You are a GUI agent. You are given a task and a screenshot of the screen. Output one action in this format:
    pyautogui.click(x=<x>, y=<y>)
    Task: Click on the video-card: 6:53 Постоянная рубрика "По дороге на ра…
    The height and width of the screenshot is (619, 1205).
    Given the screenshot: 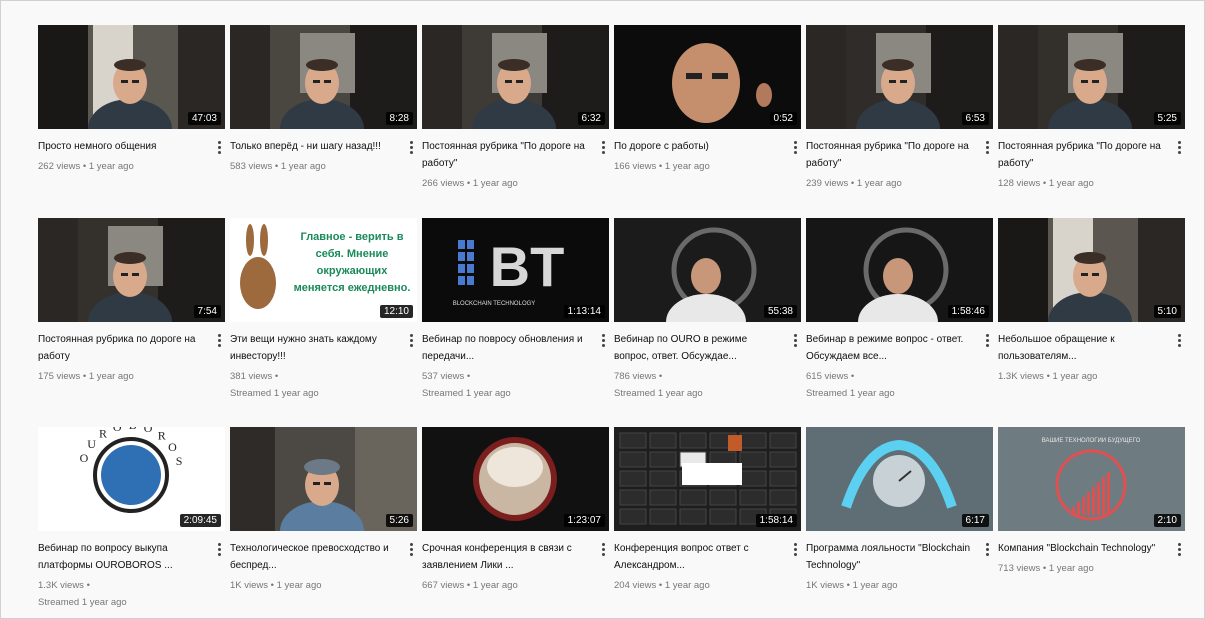 What is the action you would take?
    pyautogui.click(x=900, y=121)
    